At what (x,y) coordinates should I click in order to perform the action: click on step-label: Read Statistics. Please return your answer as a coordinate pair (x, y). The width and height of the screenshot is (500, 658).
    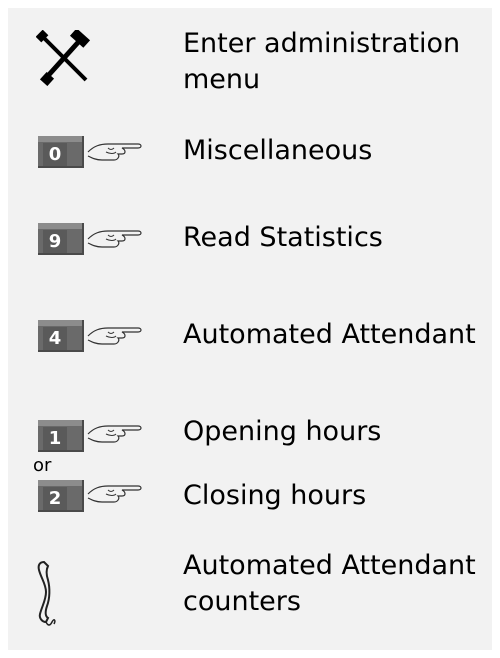
    Looking at the image, I should click on (283, 237).